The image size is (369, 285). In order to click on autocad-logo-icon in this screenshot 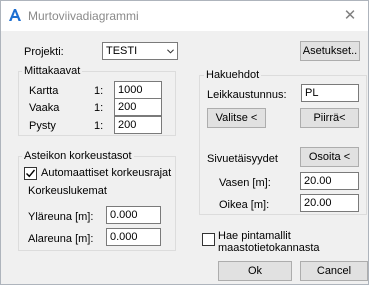, I will do `click(15, 15)`.